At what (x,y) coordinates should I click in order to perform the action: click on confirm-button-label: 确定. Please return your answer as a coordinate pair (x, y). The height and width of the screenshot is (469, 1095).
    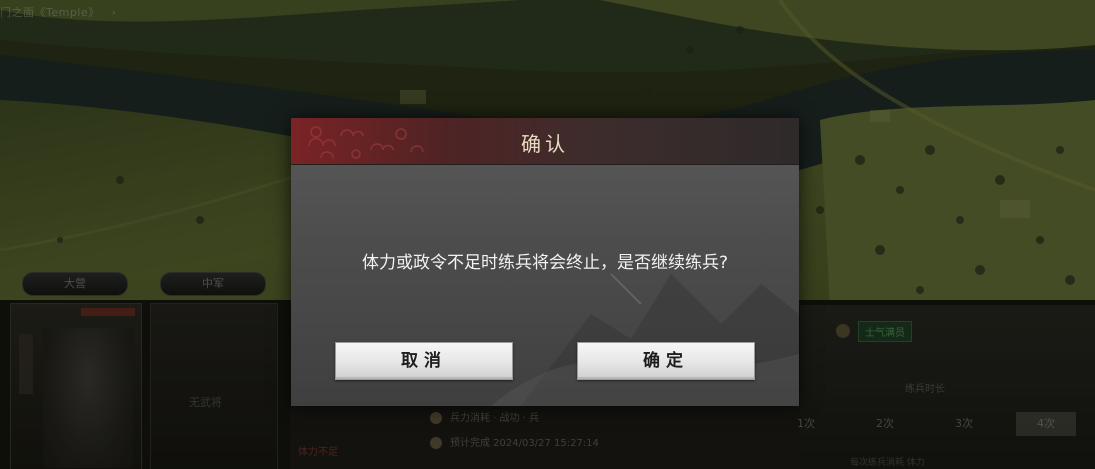
    Looking at the image, I should click on (666, 361).